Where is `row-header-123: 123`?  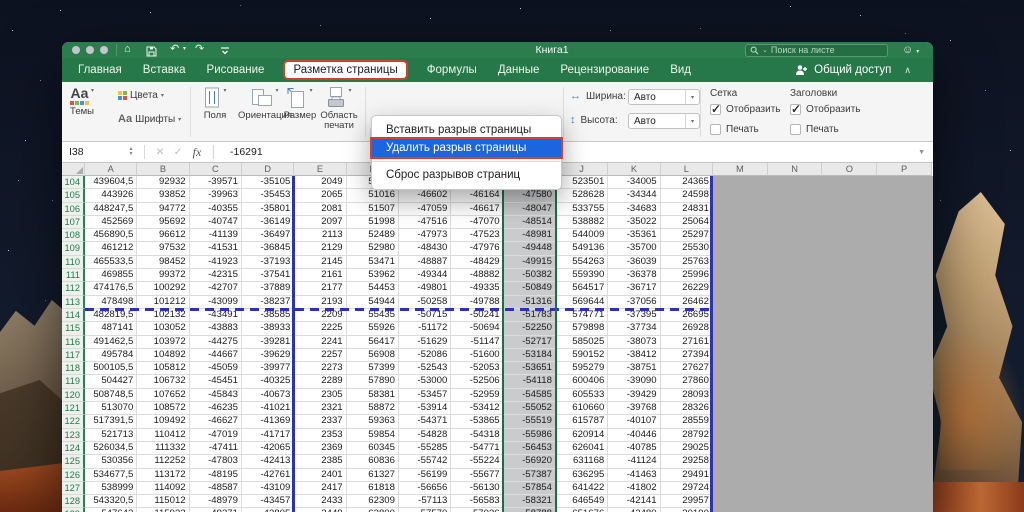 row-header-123: 123 is located at coordinates (73, 435).